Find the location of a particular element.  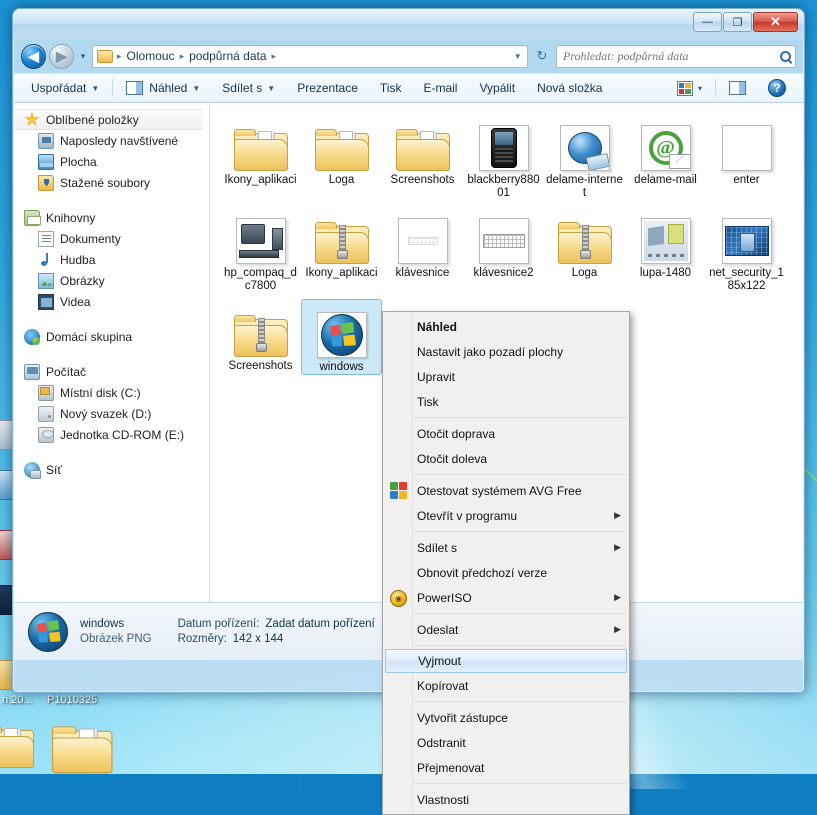

menu-item-delete: Odstranit is located at coordinates (506, 742).